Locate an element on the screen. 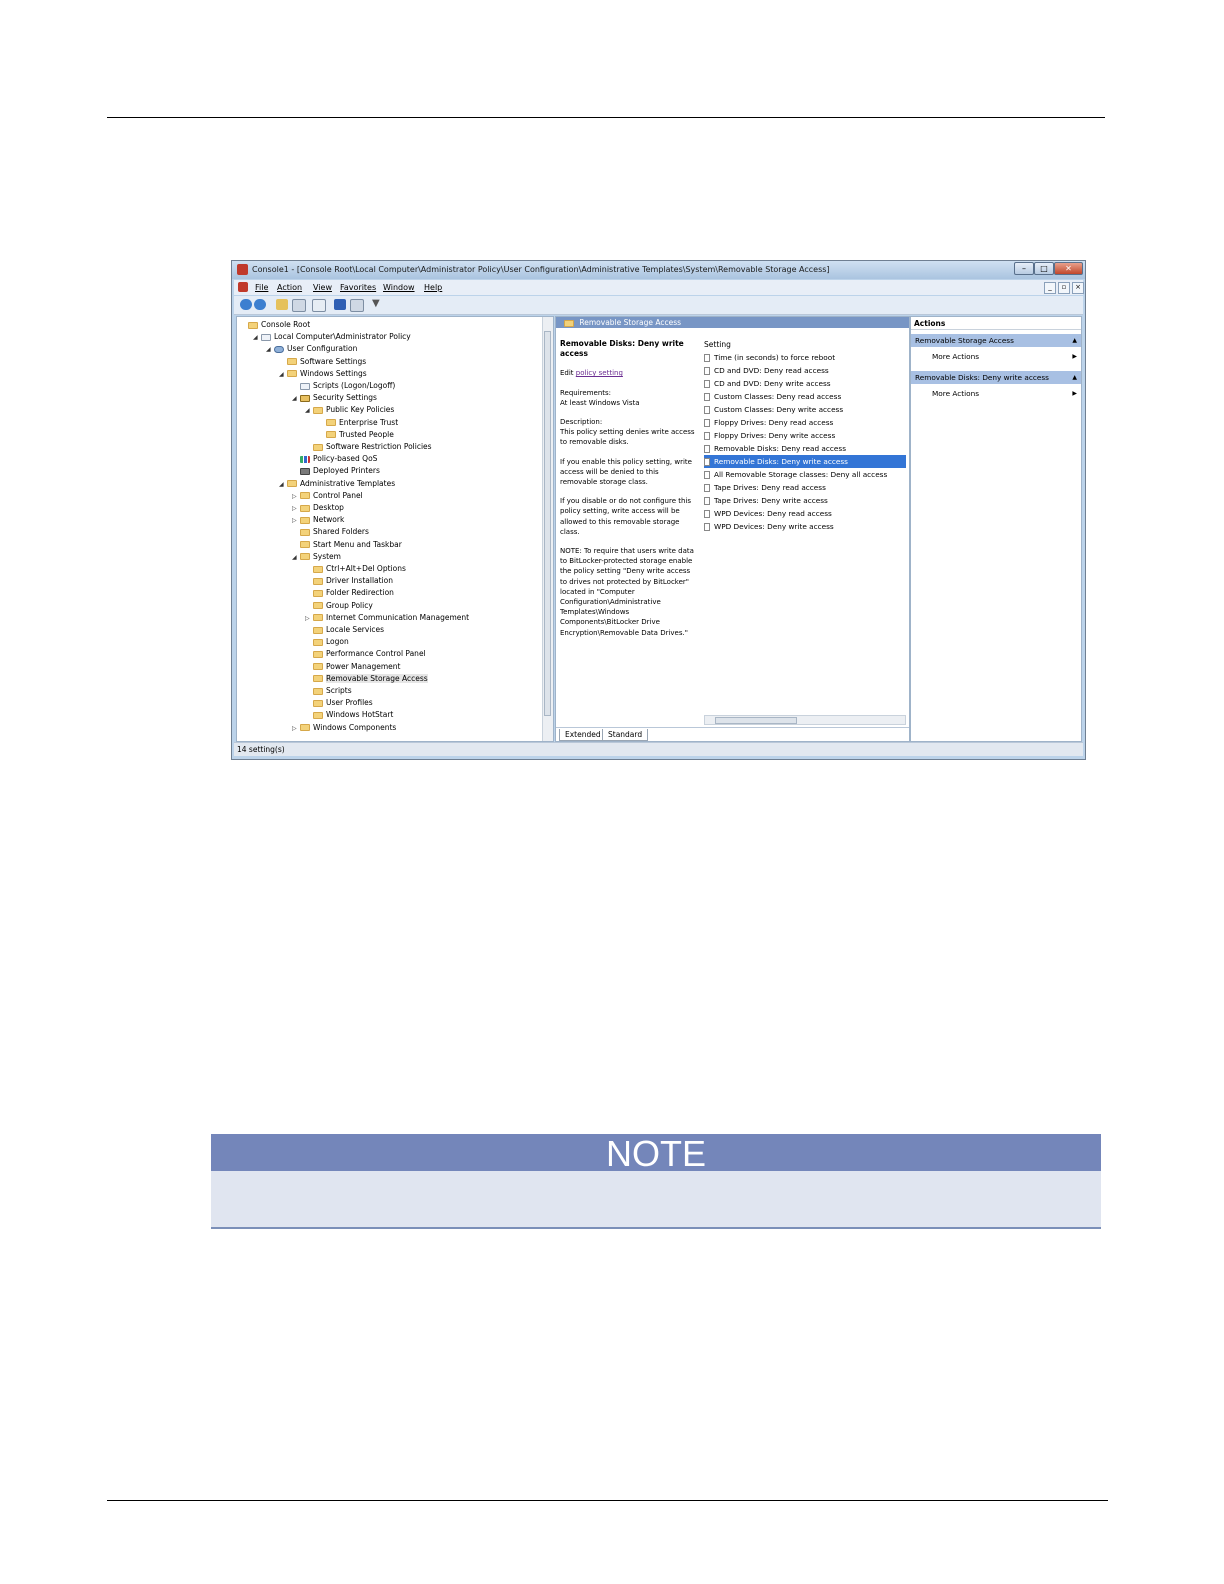 The height and width of the screenshot is (1584, 1224). setting-row: WPD Devices: Deny write access is located at coordinates (805, 526).